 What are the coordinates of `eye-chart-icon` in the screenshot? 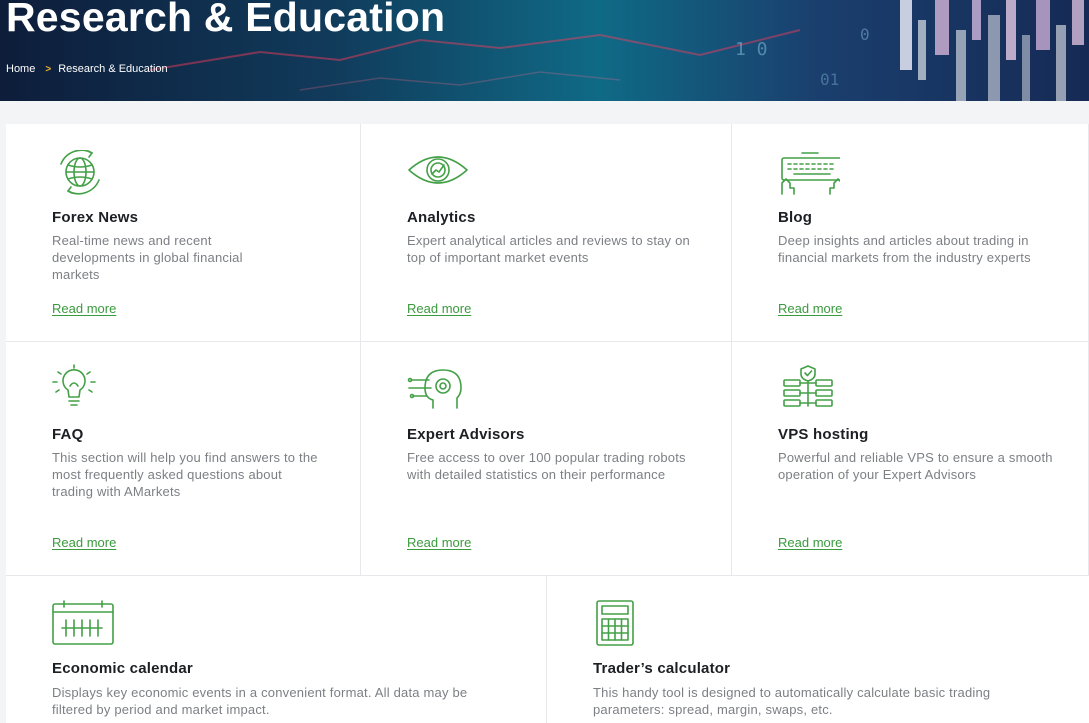 It's located at (438, 170).